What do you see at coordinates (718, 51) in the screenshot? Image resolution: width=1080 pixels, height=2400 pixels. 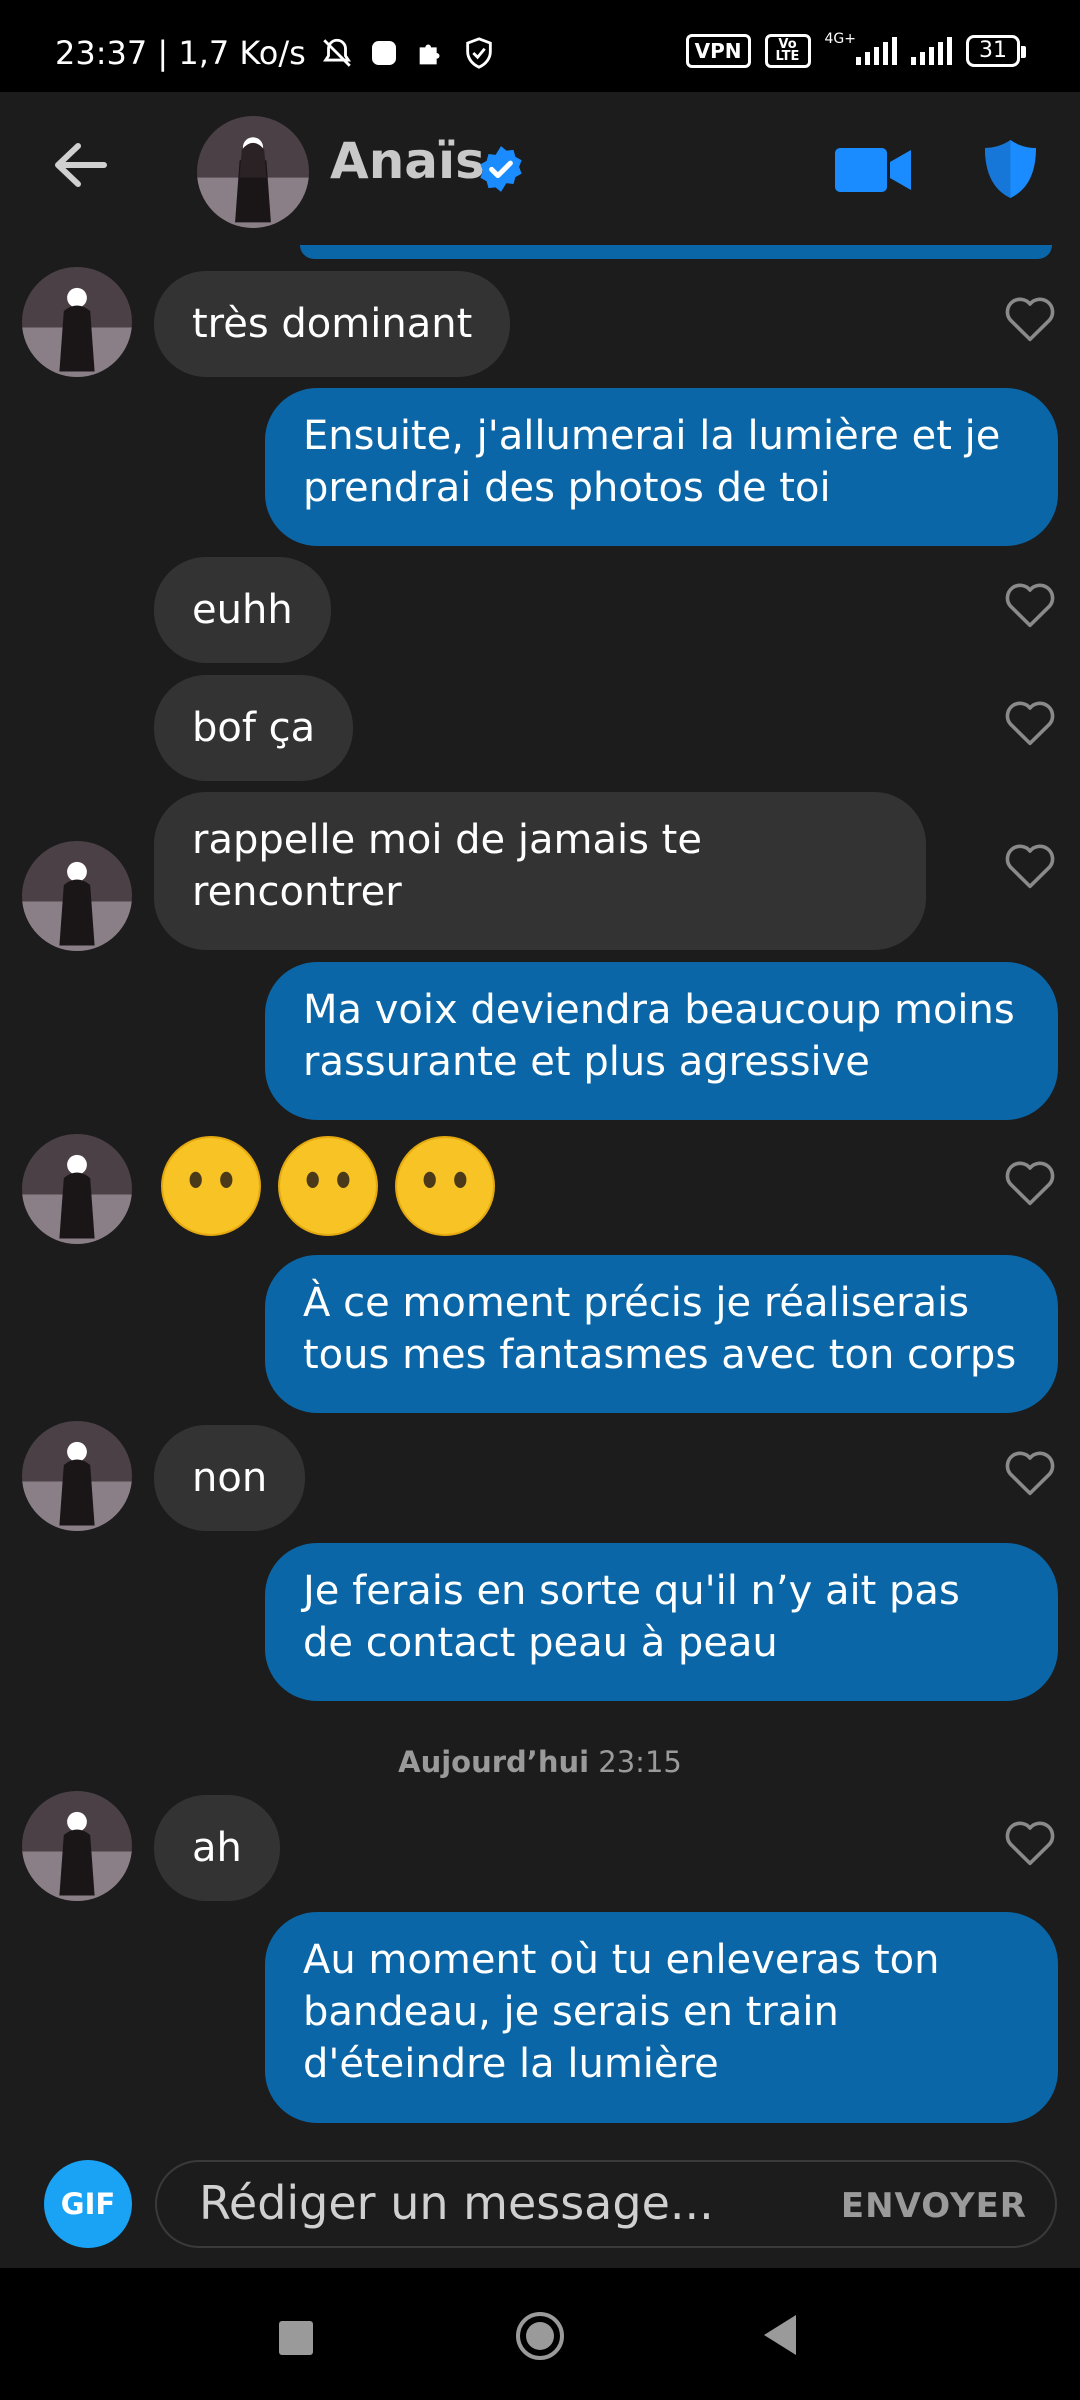 I see `vpn-badge: VPN` at bounding box center [718, 51].